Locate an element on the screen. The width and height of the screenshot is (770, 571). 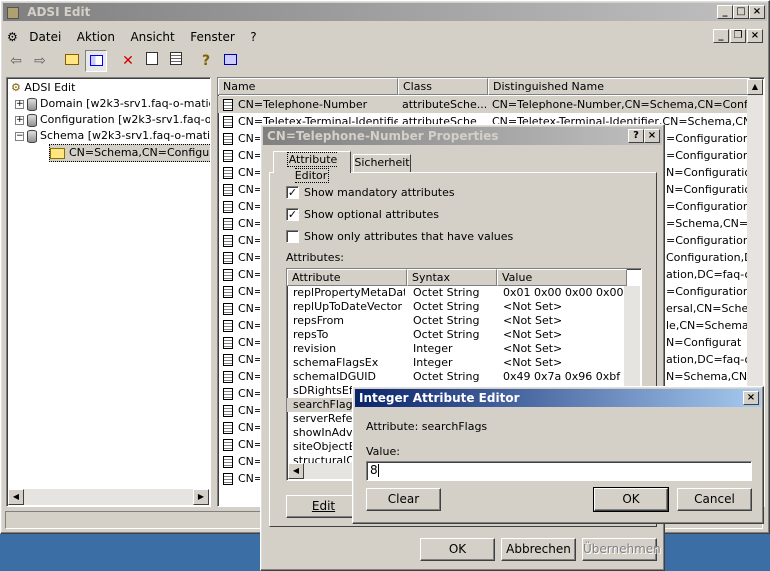
database-icon is located at coordinates (32, 104).